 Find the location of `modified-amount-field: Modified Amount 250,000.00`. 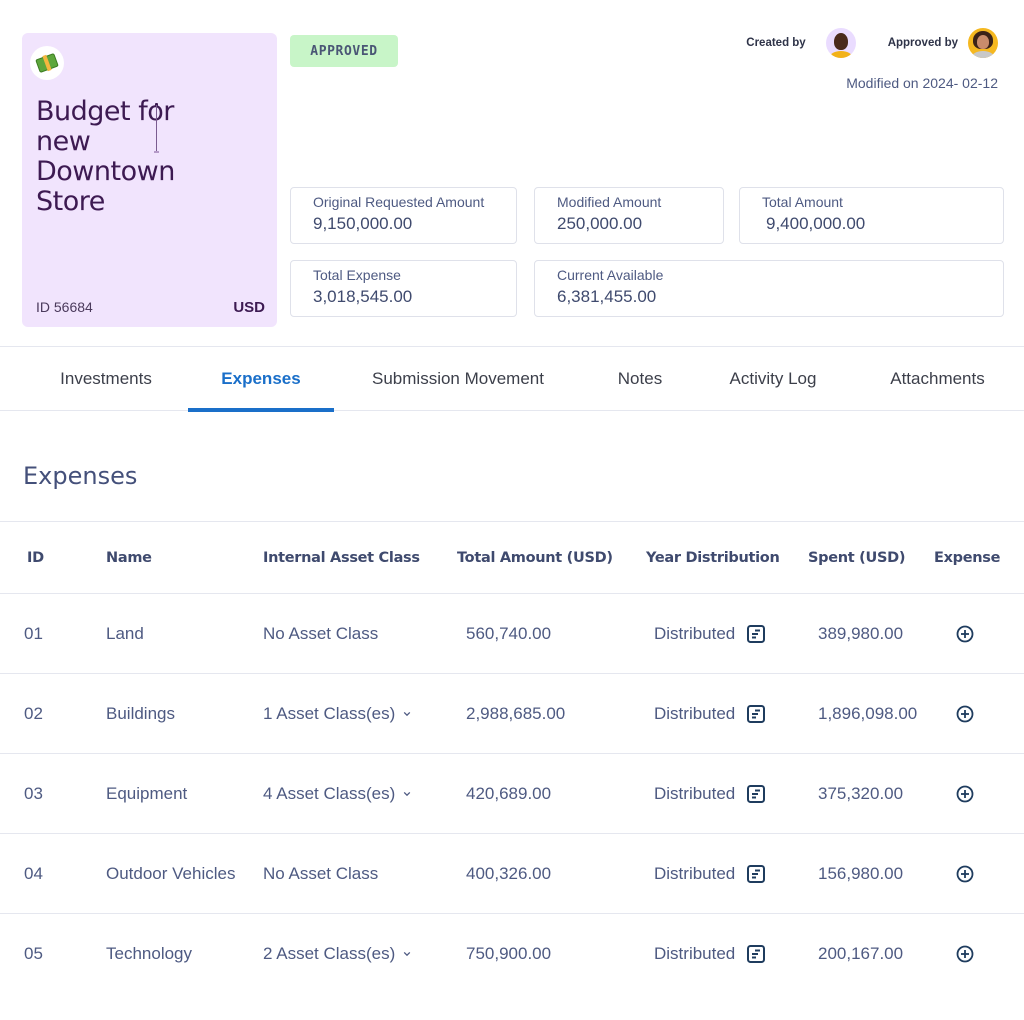

modified-amount-field: Modified Amount 250,000.00 is located at coordinates (629, 215).